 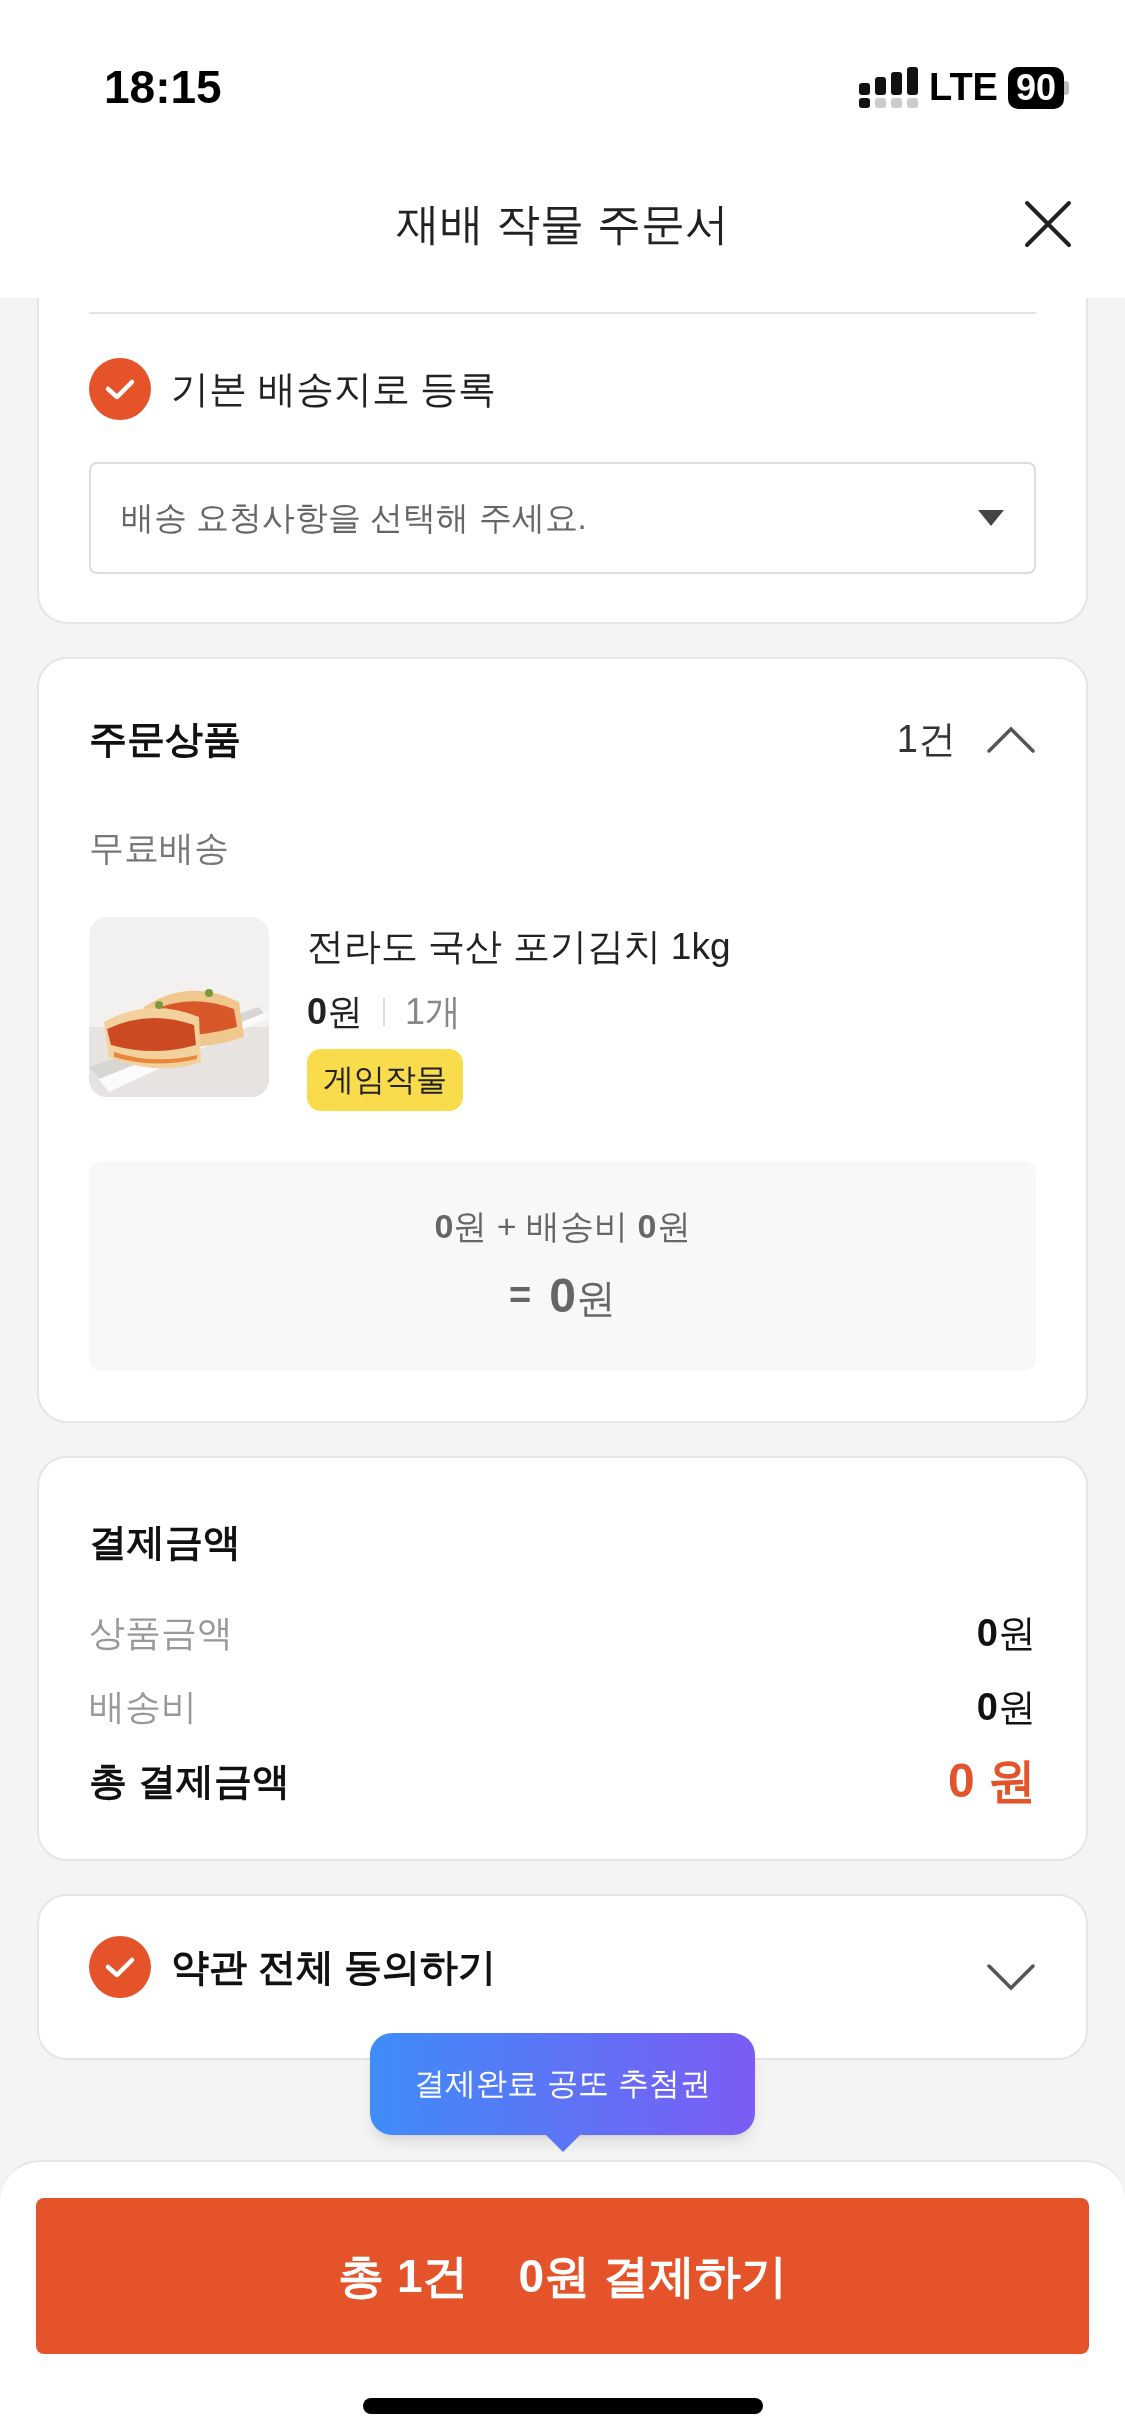 I want to click on payment-row-label: 배송비, so click(x=143, y=1707).